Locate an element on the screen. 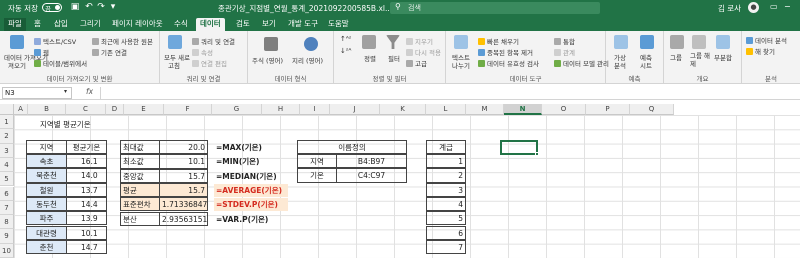  get-data-button-line2: 져오기 is located at coordinates (17, 65).